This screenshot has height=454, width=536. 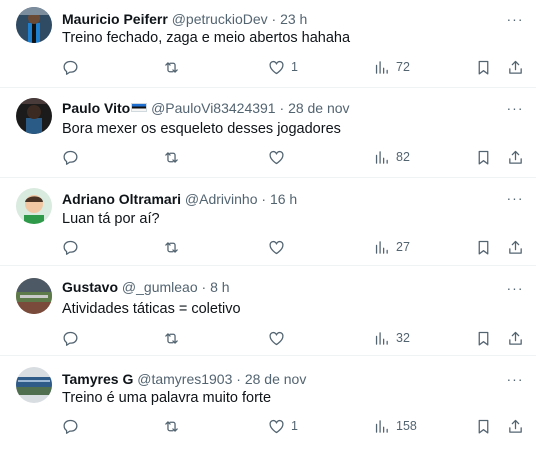 I want to click on tweet-header: Gustavo @_gumleao · 8 h, so click(x=146, y=287).